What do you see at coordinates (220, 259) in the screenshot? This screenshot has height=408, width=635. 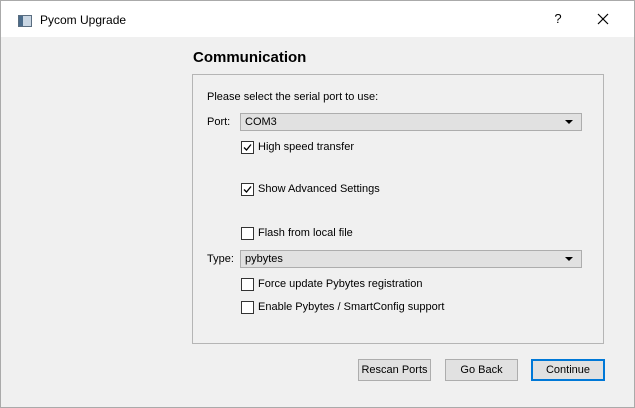 I see `type-label: Type:` at bounding box center [220, 259].